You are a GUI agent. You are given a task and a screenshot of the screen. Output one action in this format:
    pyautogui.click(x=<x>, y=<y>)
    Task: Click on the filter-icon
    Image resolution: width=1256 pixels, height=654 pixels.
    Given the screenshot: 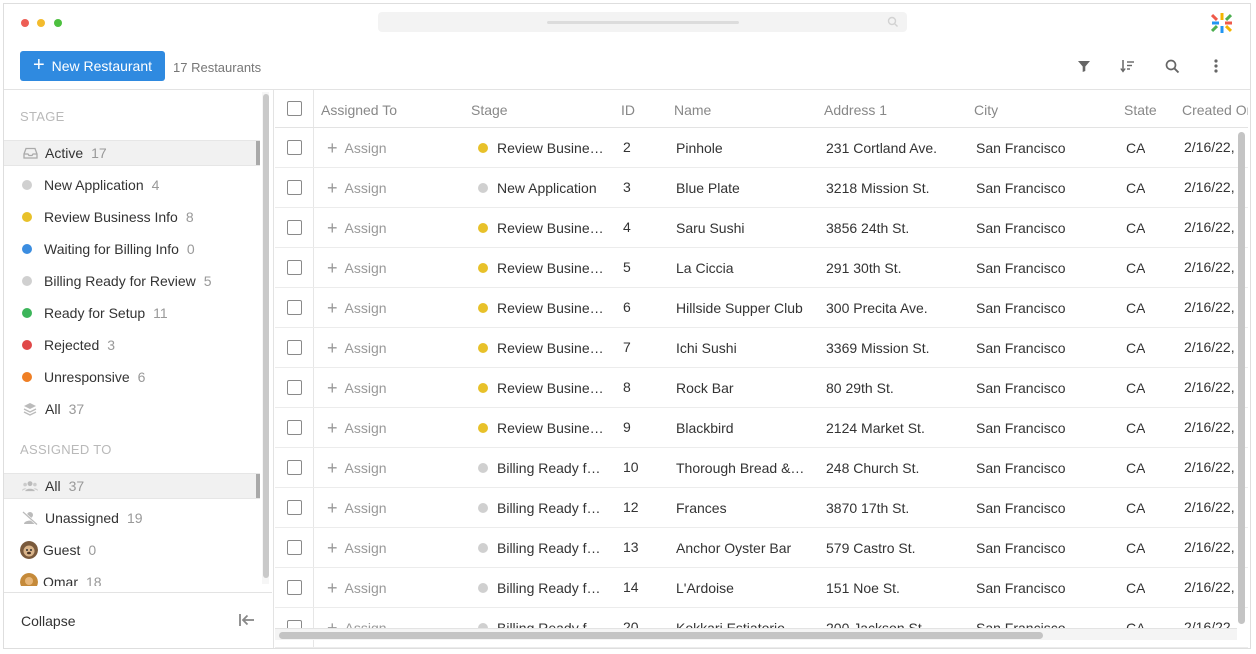 What is the action you would take?
    pyautogui.click(x=1084, y=66)
    